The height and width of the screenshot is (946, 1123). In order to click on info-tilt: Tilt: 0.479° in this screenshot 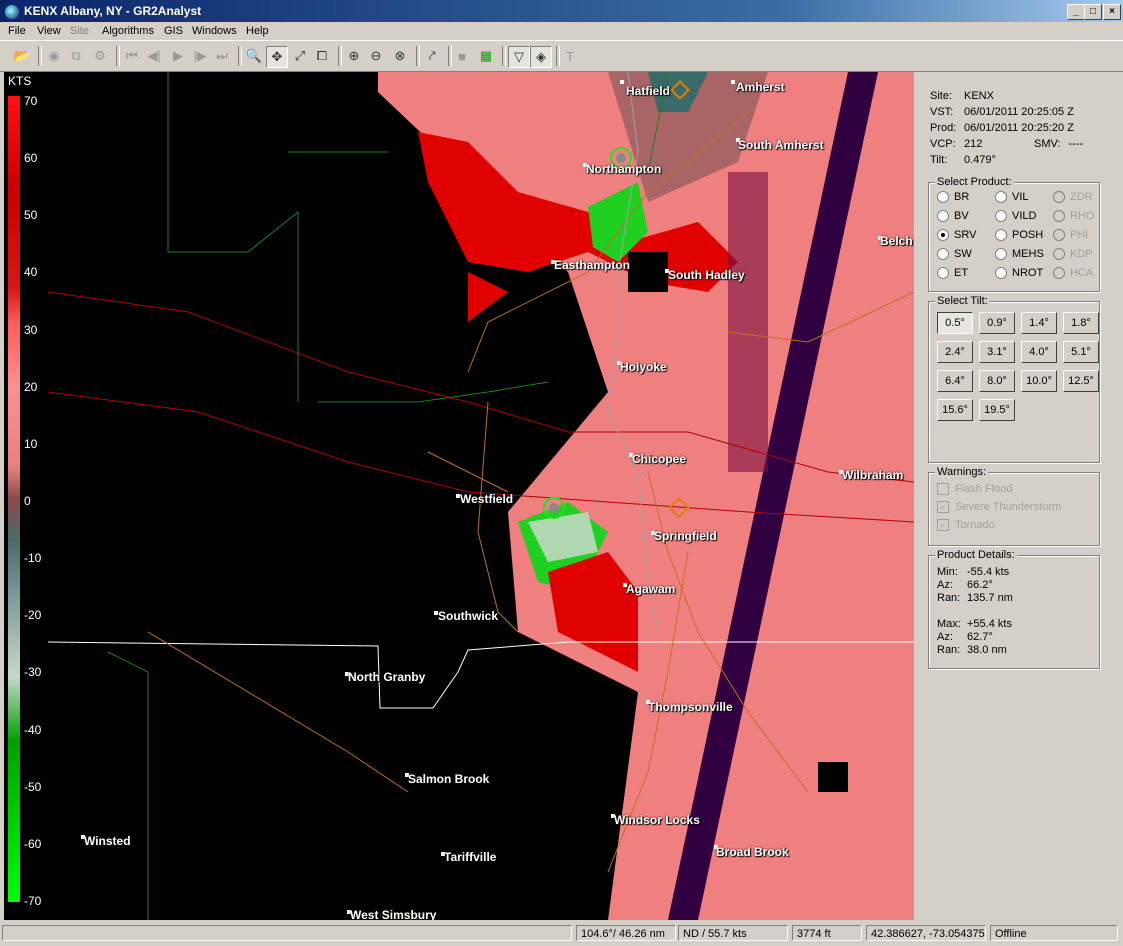, I will do `click(963, 160)`.